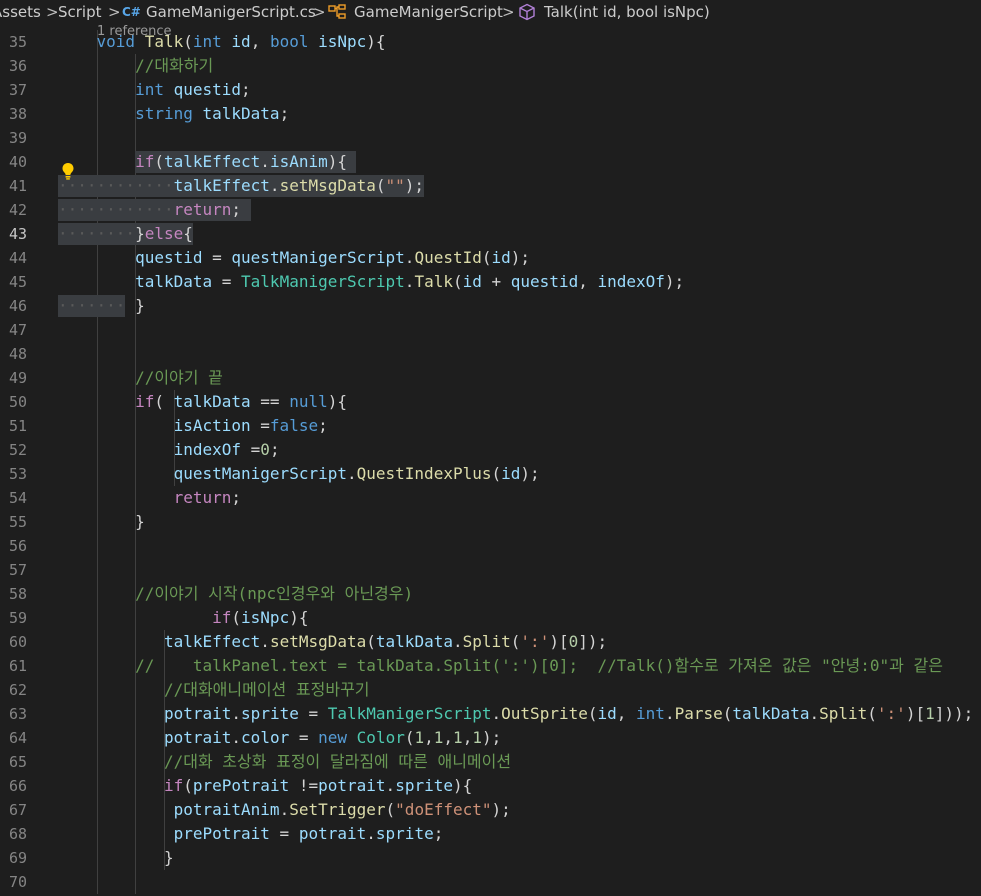 The width and height of the screenshot is (981, 896). What do you see at coordinates (188, 233) in the screenshot?
I see `code-token: {` at bounding box center [188, 233].